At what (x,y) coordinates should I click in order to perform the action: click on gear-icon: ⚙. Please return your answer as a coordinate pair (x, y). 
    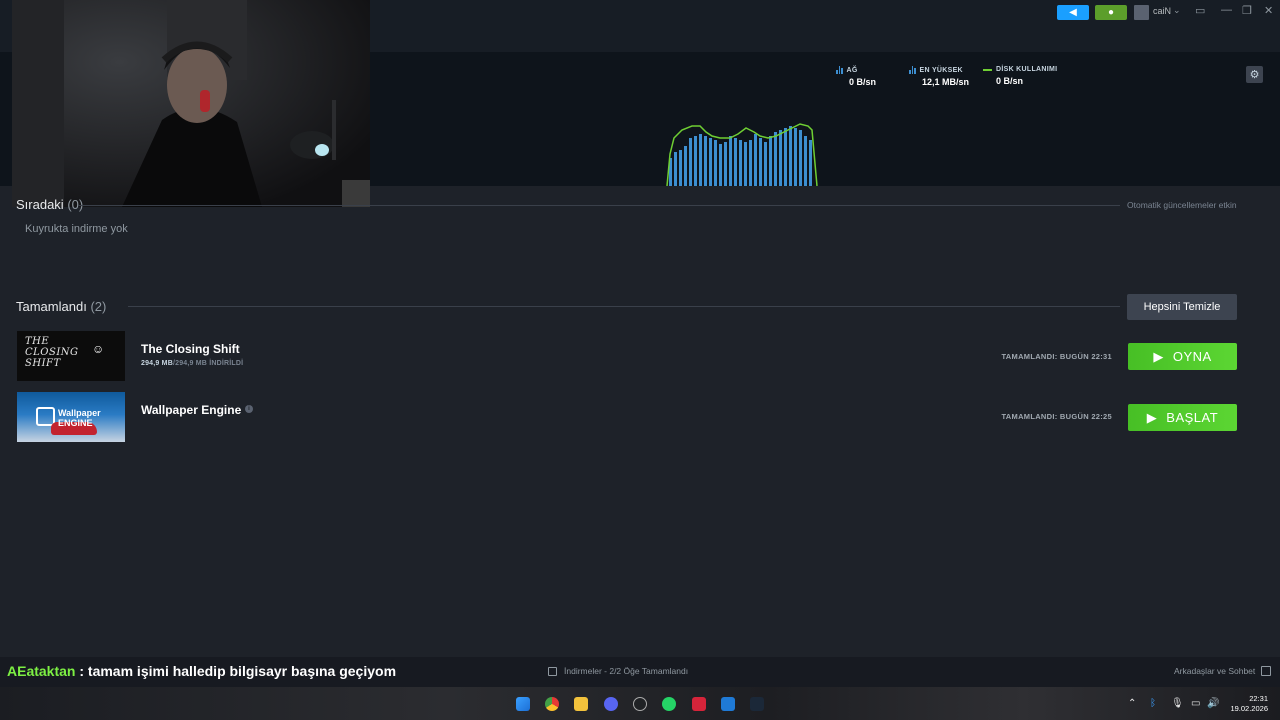
    Looking at the image, I should click on (1254, 74).